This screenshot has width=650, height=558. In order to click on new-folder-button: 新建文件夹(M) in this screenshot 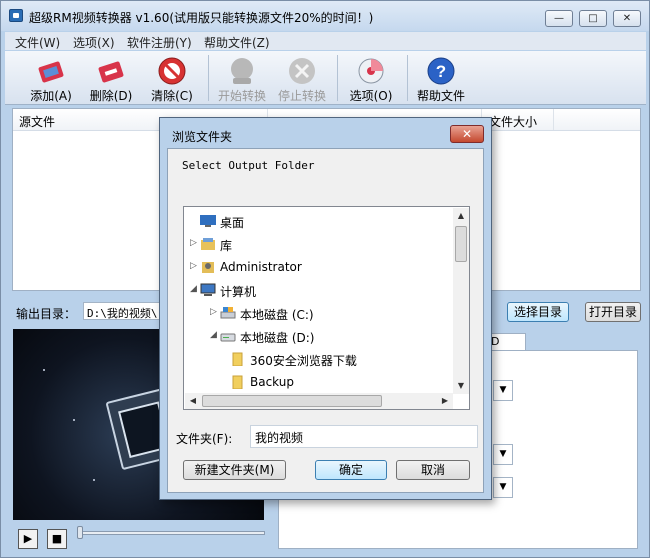, I will do `click(234, 470)`.